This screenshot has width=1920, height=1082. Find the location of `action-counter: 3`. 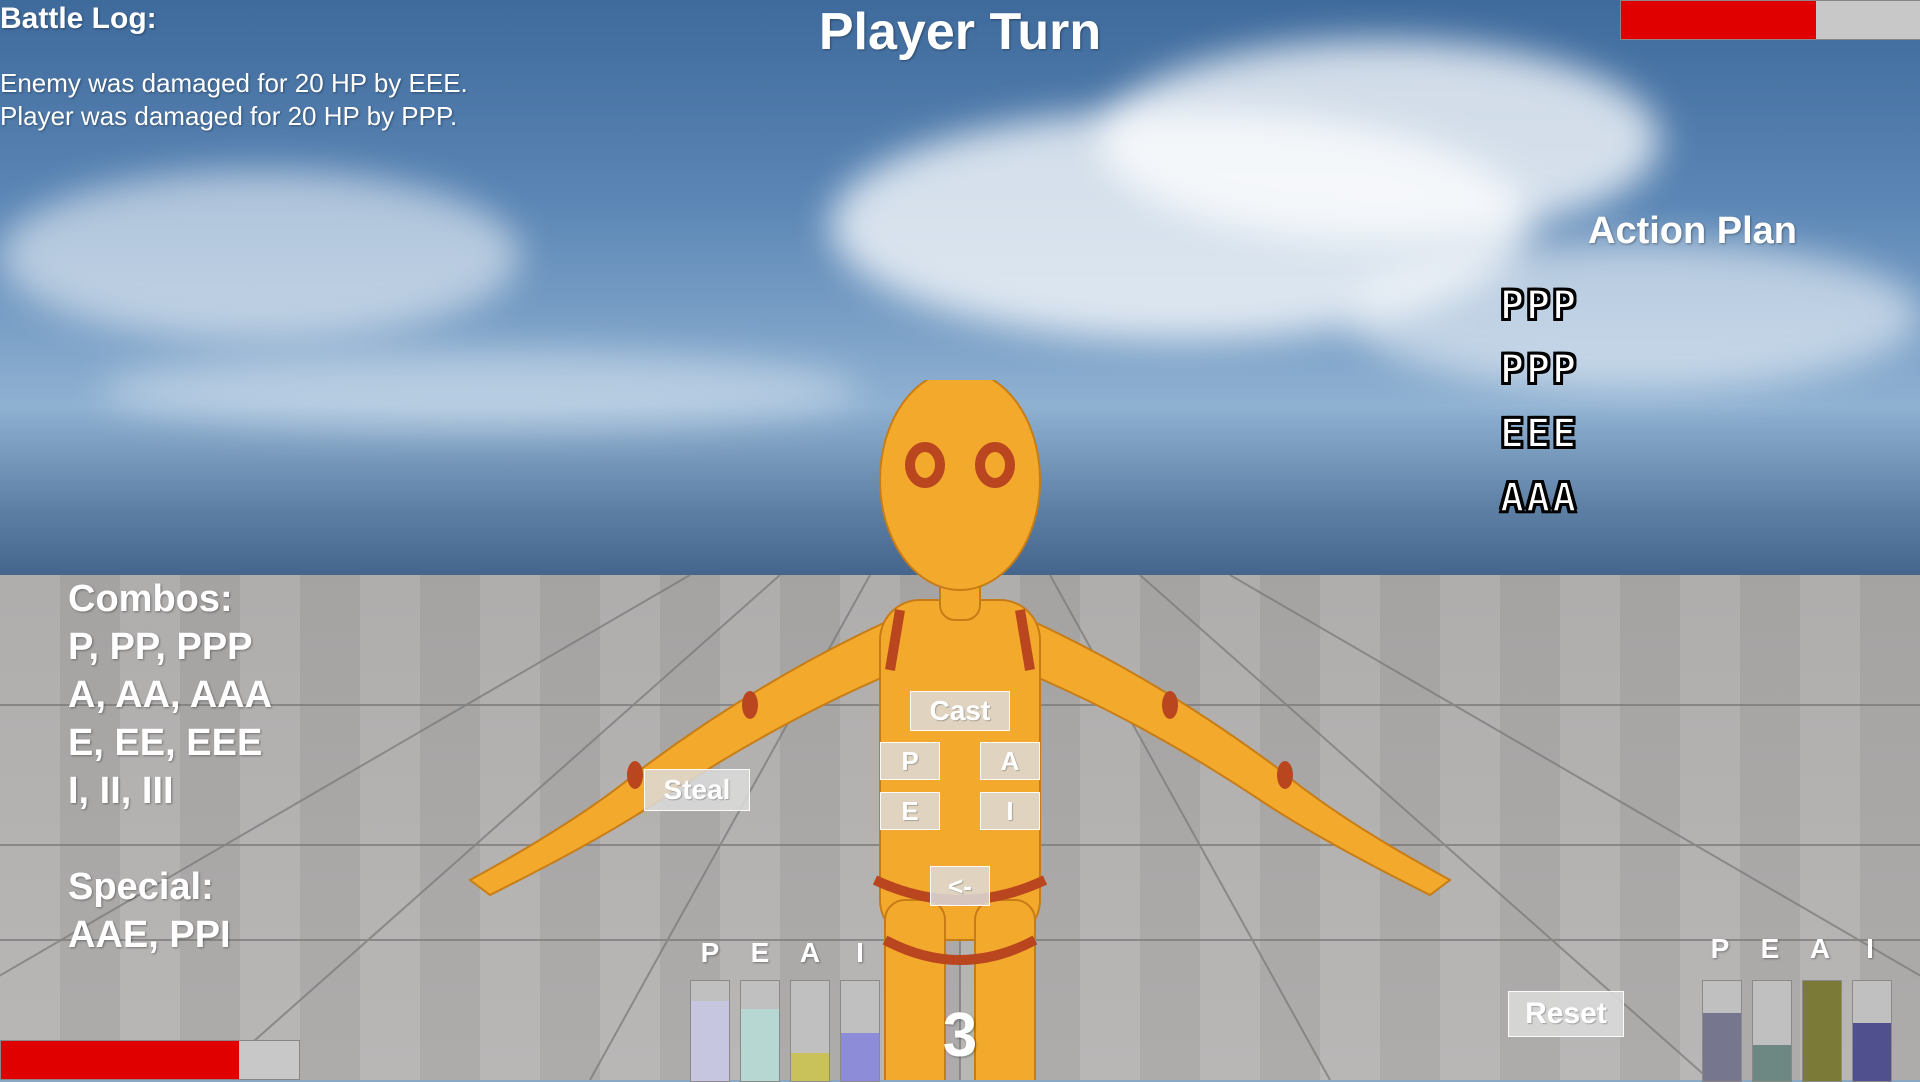

action-counter: 3 is located at coordinates (960, 1035).